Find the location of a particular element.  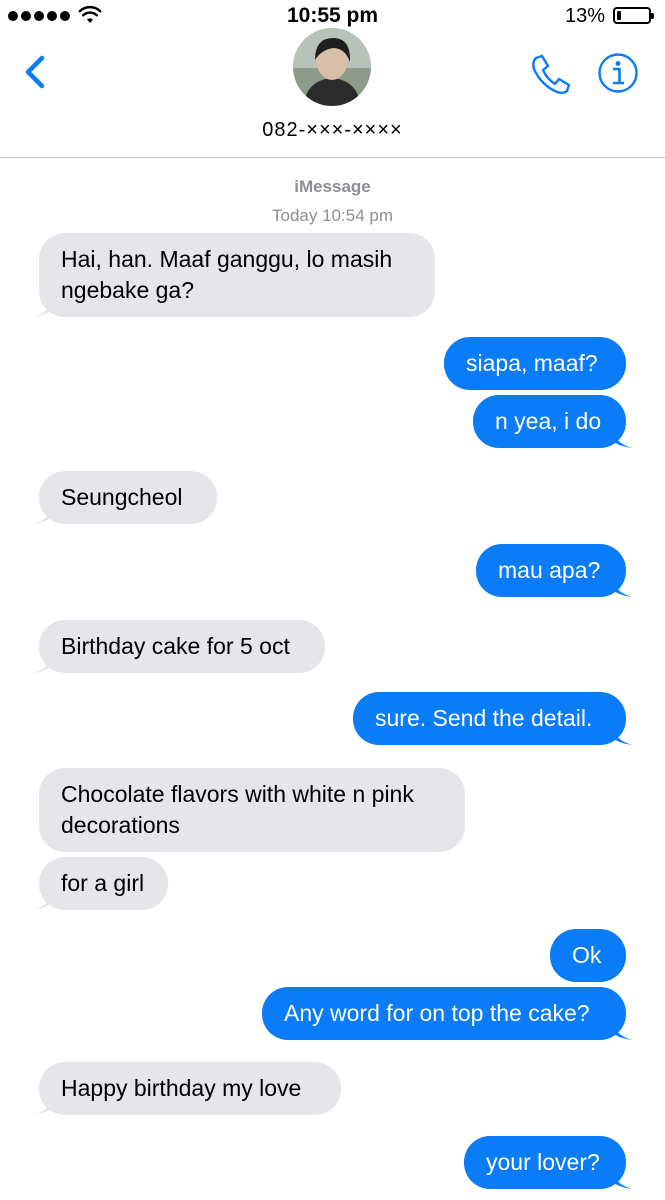

outgoing-message-bubble: your lover? is located at coordinates (548, 1162).